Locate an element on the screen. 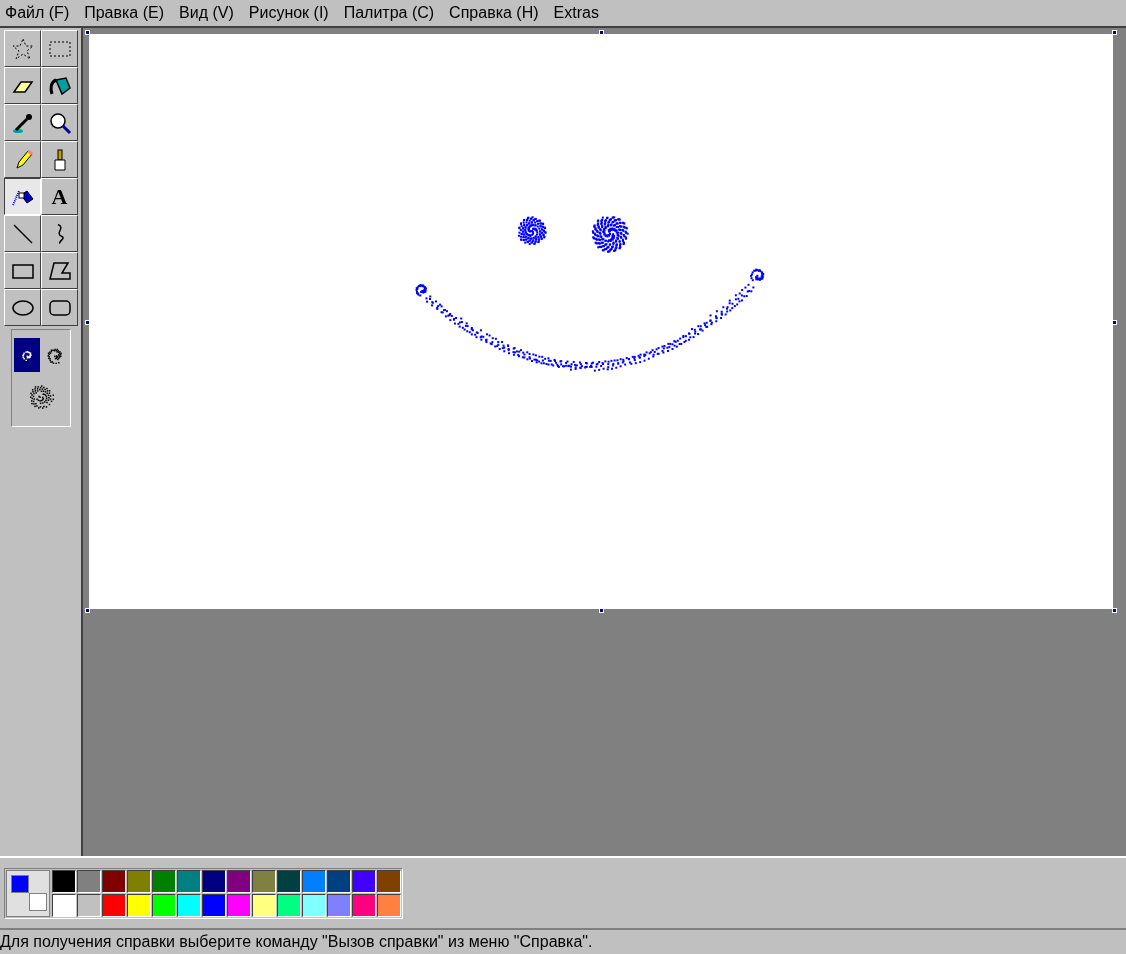  line-icon is located at coordinates (22, 233).